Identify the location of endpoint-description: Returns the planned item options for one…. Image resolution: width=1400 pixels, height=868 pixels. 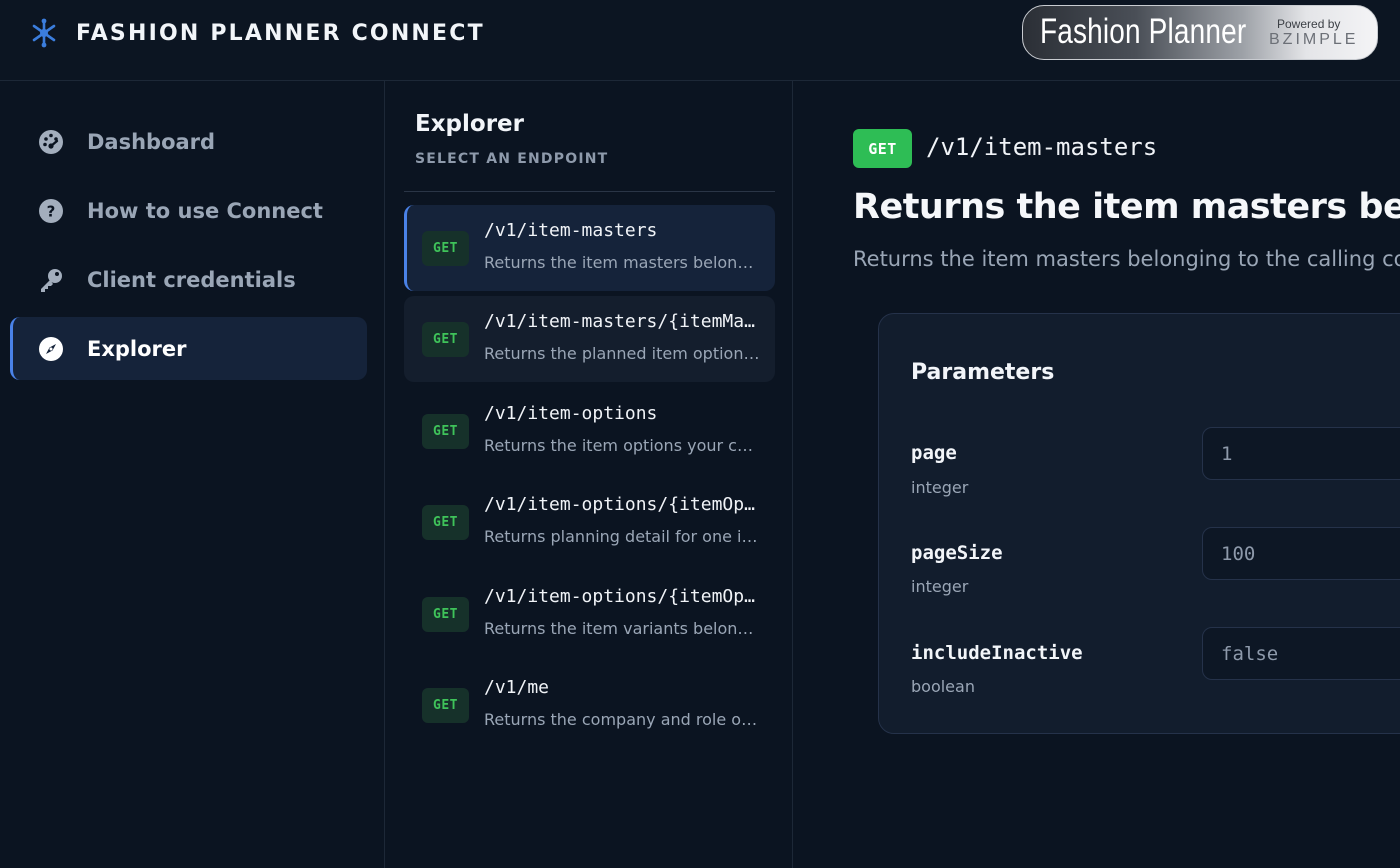
(623, 353).